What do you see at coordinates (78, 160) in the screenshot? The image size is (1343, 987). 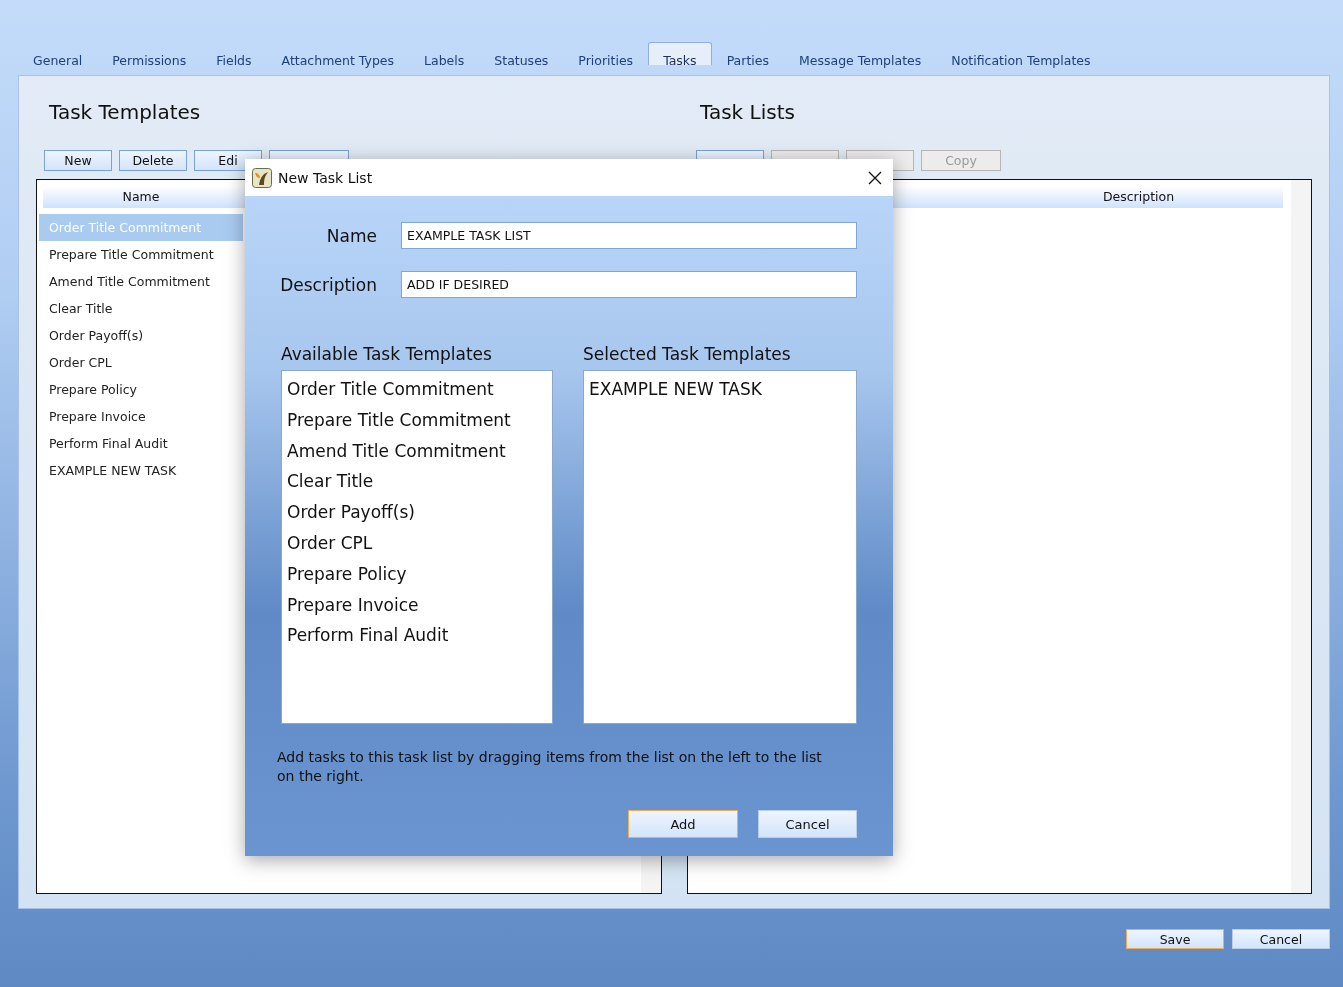 I see `toolbar-button: New` at bounding box center [78, 160].